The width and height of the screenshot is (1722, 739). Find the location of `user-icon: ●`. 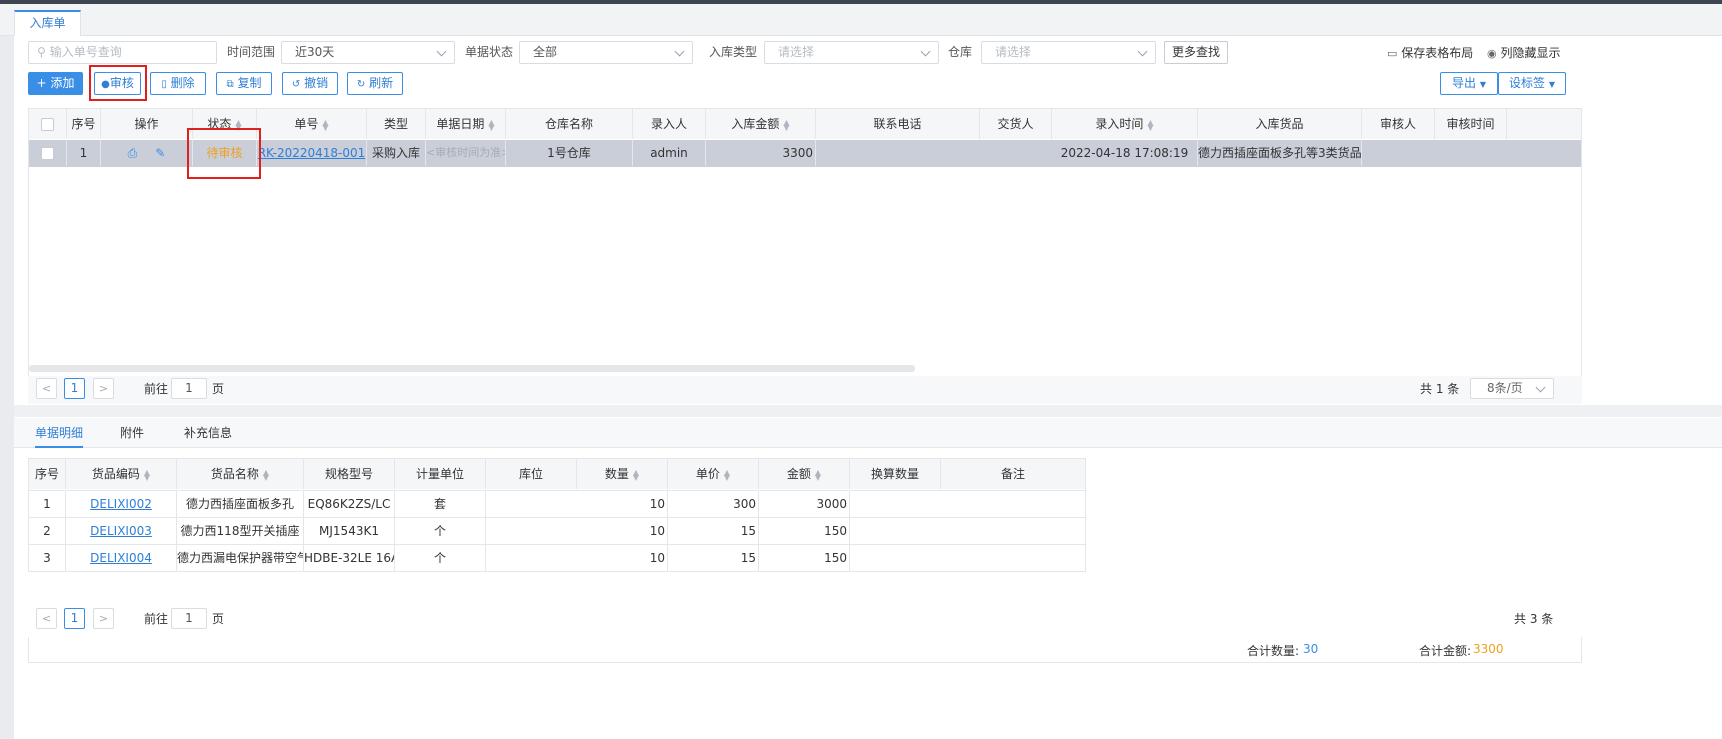

user-icon: ● is located at coordinates (105, 84).